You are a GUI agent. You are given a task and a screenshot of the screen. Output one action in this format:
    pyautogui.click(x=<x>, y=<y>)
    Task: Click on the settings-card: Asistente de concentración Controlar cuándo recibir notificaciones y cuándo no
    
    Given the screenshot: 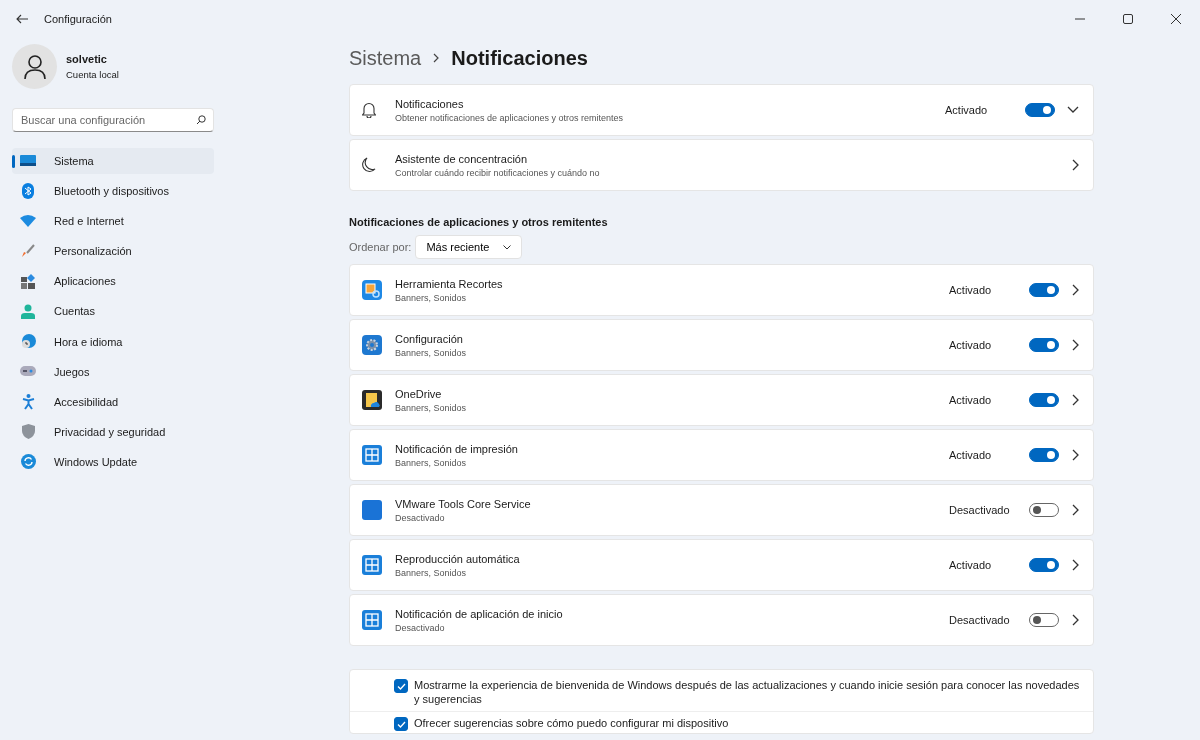 What is the action you would take?
    pyautogui.click(x=721, y=165)
    